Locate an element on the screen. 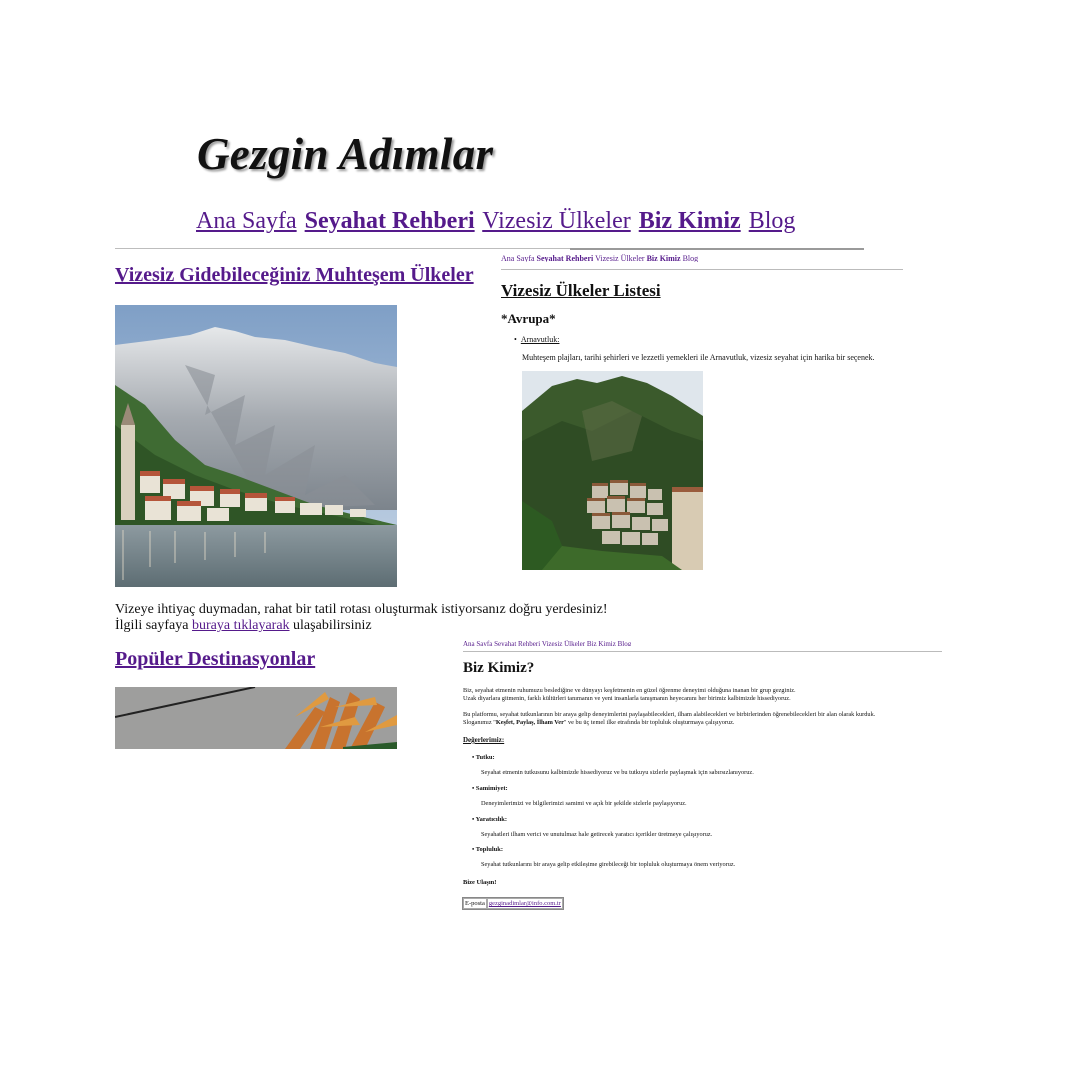  contact-heading: Bize Ulaşın! is located at coordinates (480, 882).